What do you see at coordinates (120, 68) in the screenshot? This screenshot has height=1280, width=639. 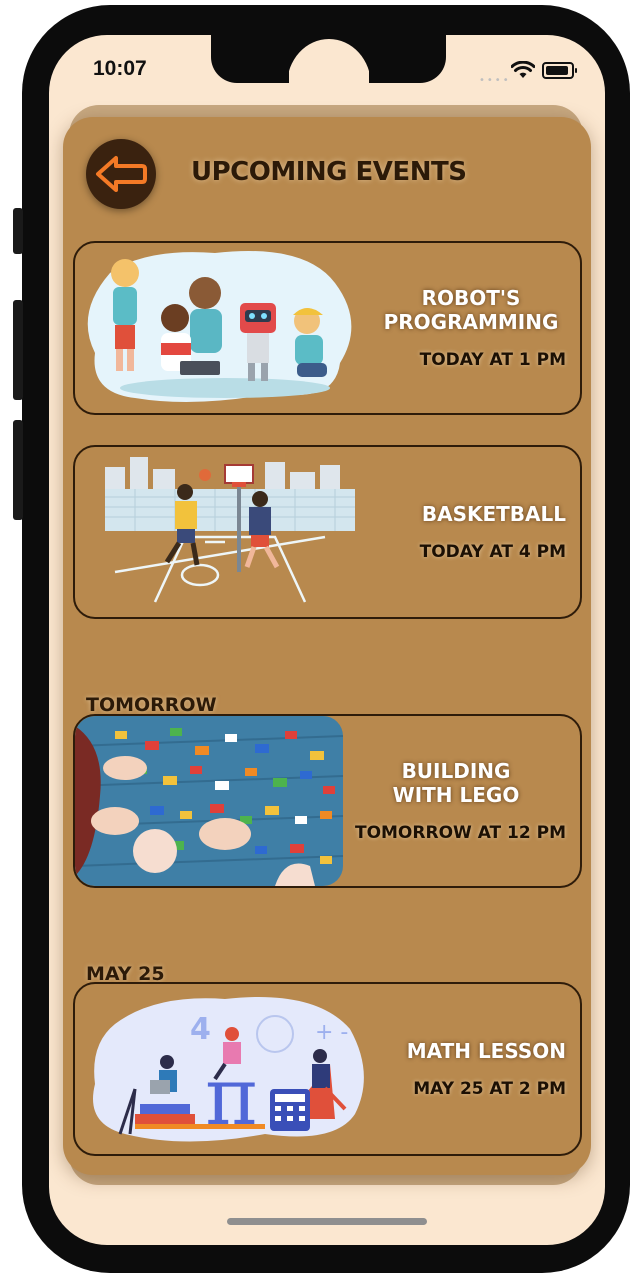 I see `status-time: 10:07` at bounding box center [120, 68].